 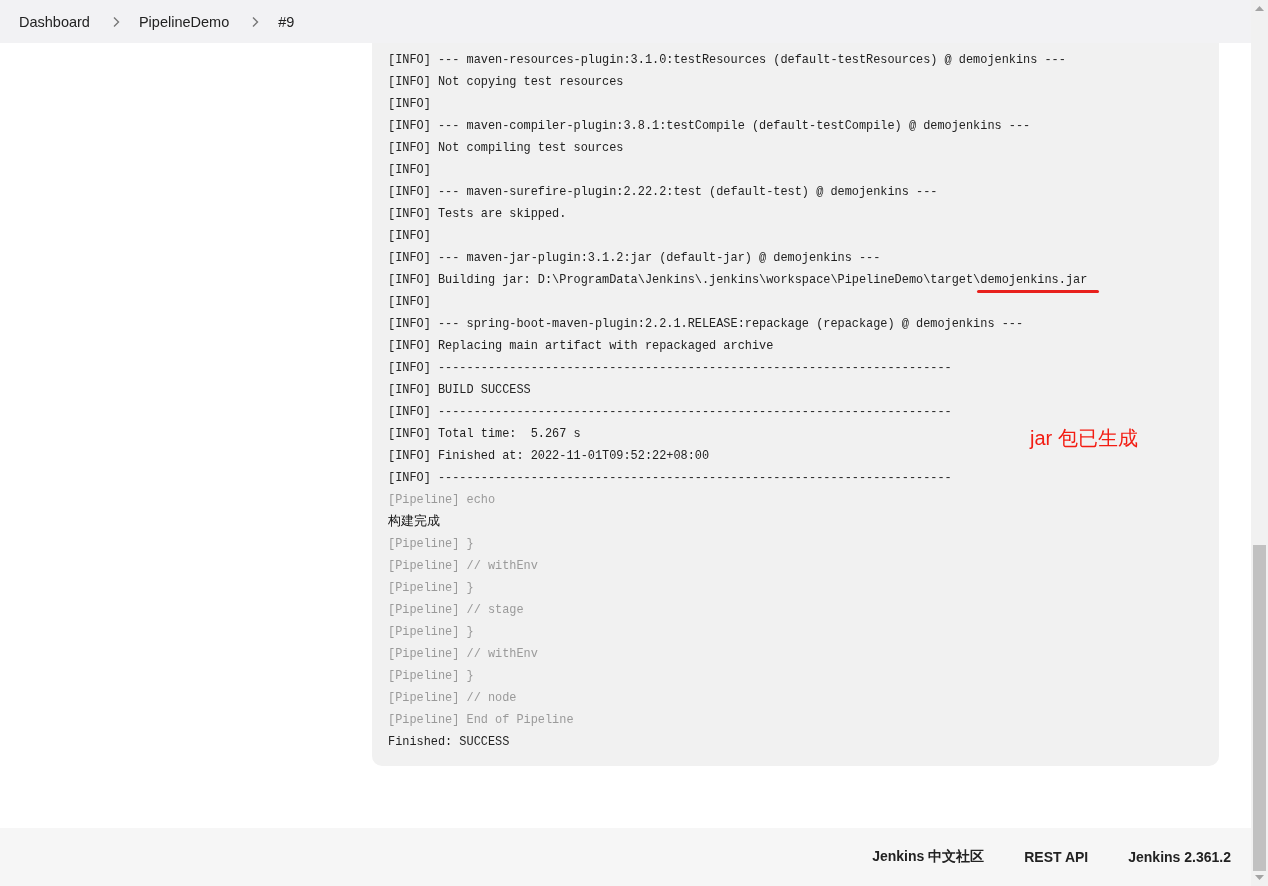 What do you see at coordinates (449, 742) in the screenshot?
I see `console-line: Finished: SUCCESS` at bounding box center [449, 742].